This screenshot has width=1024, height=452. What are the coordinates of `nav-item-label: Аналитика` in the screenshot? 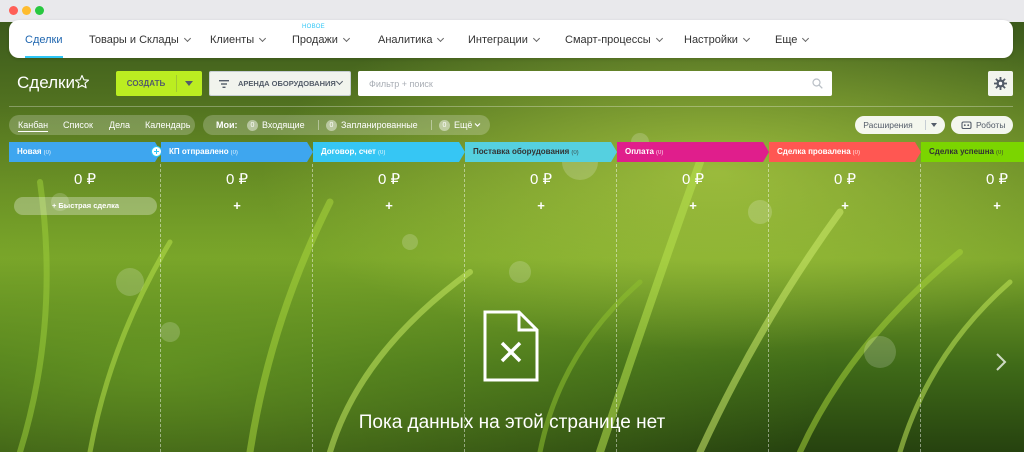 It's located at (405, 40).